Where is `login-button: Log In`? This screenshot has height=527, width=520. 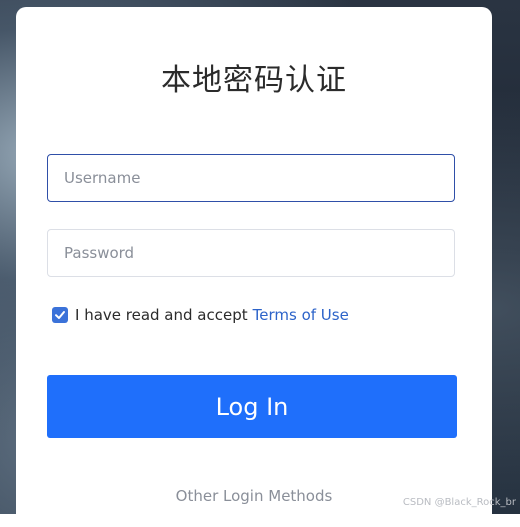 login-button: Log In is located at coordinates (252, 406).